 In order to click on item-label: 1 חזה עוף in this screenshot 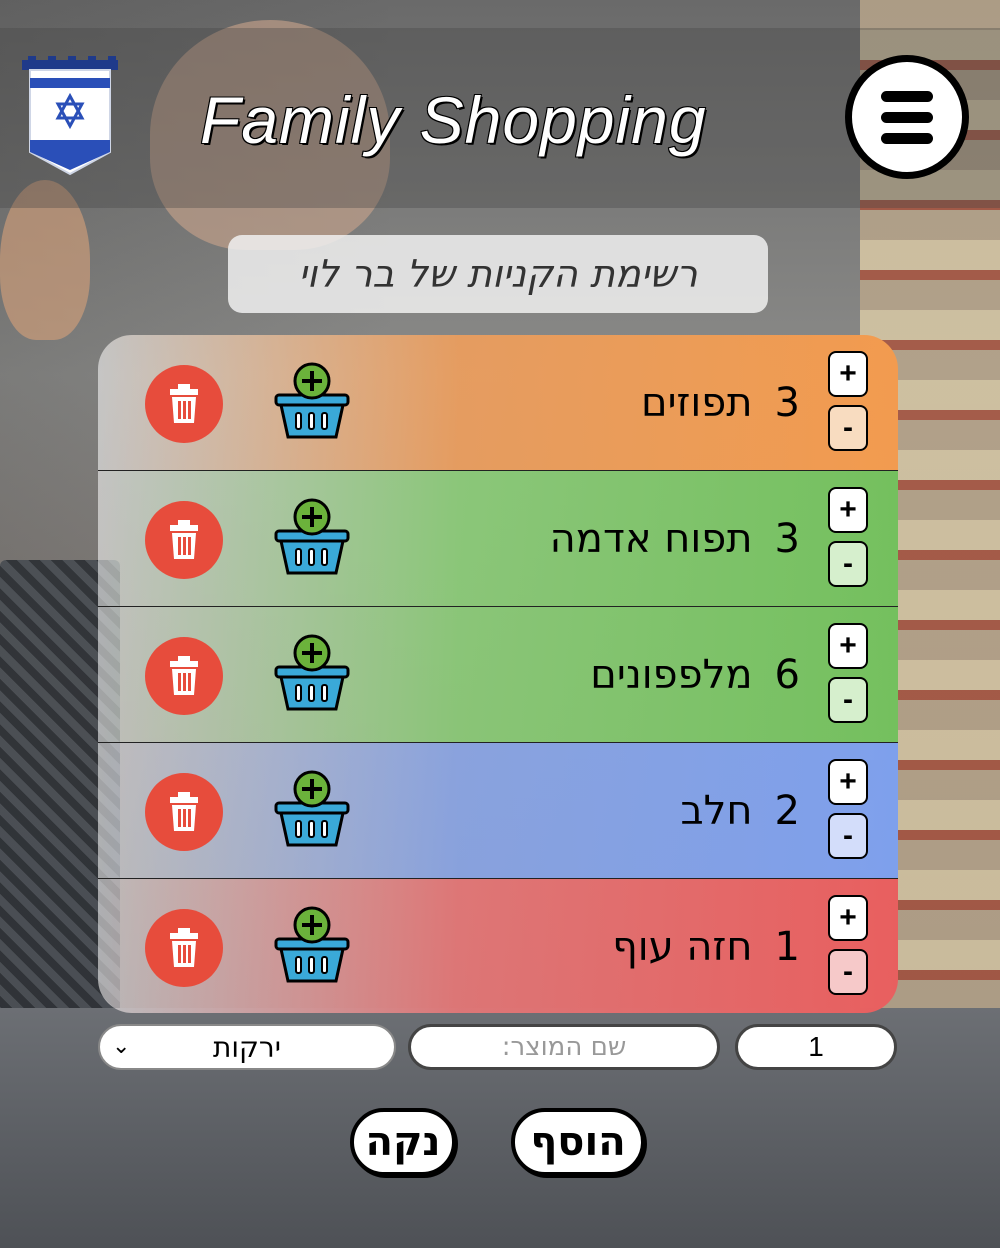, I will do `click(706, 946)`.